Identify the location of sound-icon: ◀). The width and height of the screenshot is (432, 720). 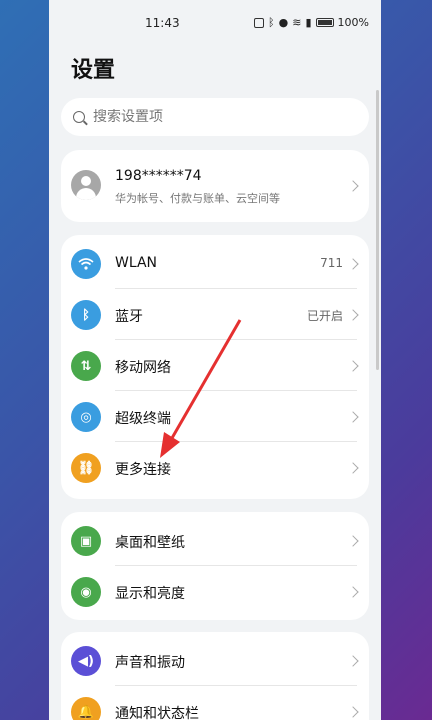
(86, 661).